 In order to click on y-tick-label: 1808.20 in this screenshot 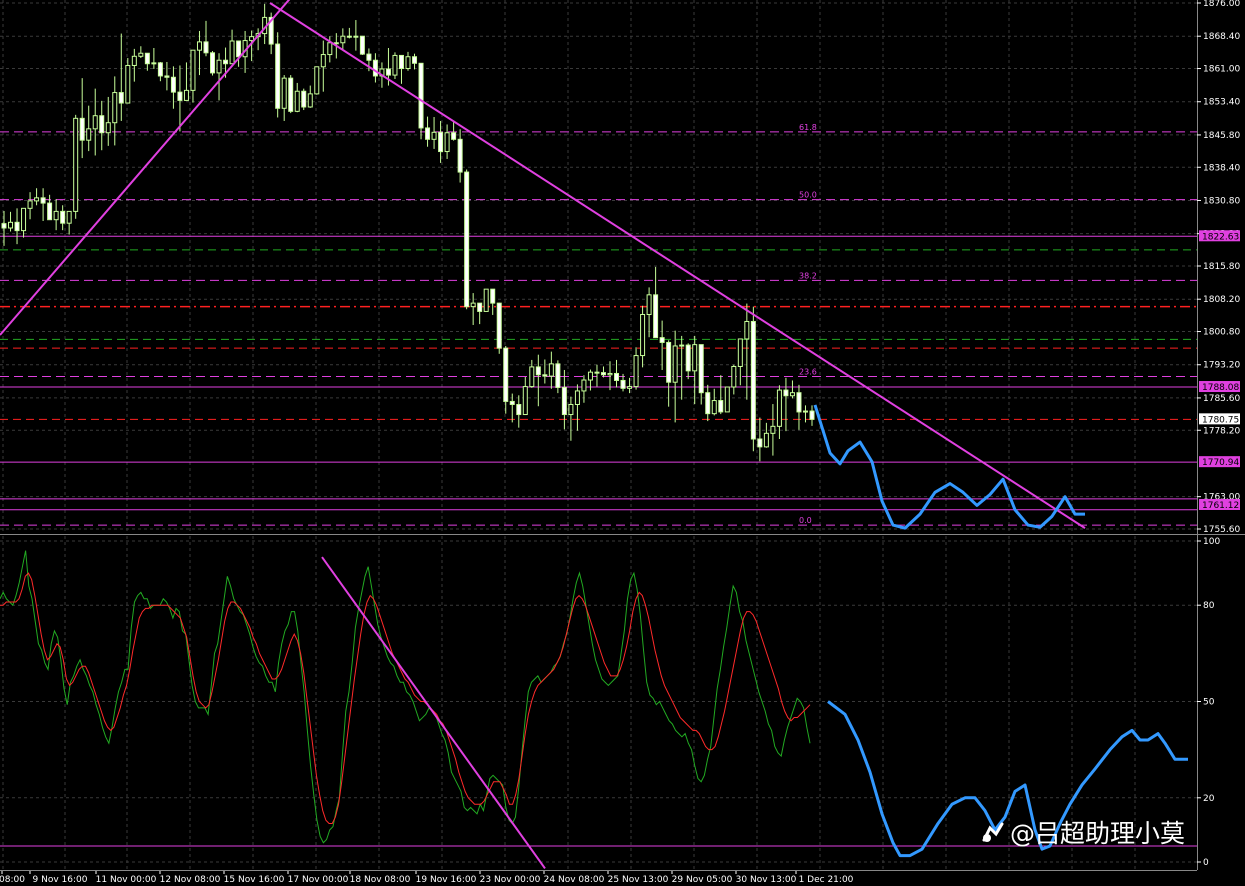, I will do `click(1221, 300)`.